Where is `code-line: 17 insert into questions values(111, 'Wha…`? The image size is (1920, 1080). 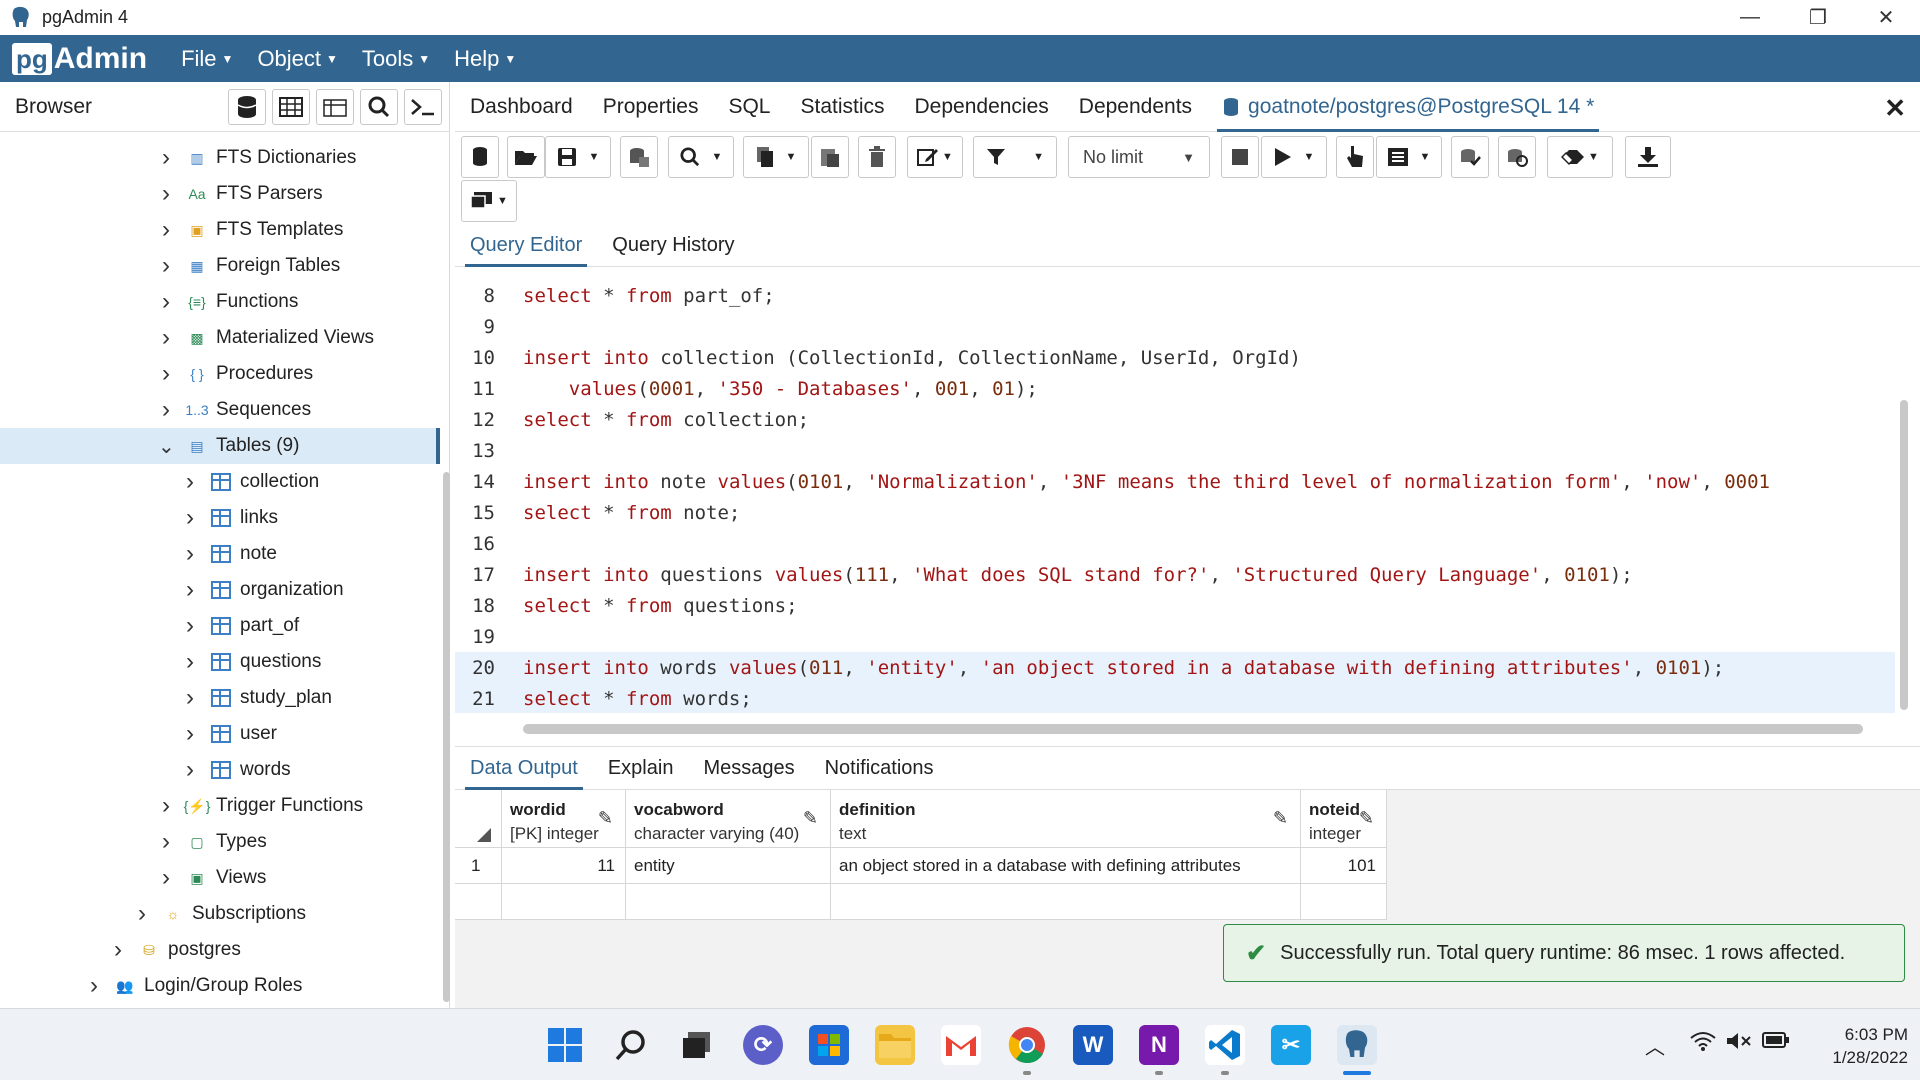
code-line: 17 insert into questions values(111, 'Wha… is located at coordinates (1175, 574).